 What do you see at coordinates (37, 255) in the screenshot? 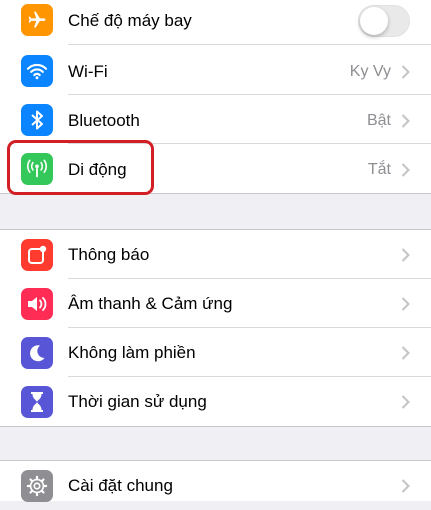
I see `notification-icon` at bounding box center [37, 255].